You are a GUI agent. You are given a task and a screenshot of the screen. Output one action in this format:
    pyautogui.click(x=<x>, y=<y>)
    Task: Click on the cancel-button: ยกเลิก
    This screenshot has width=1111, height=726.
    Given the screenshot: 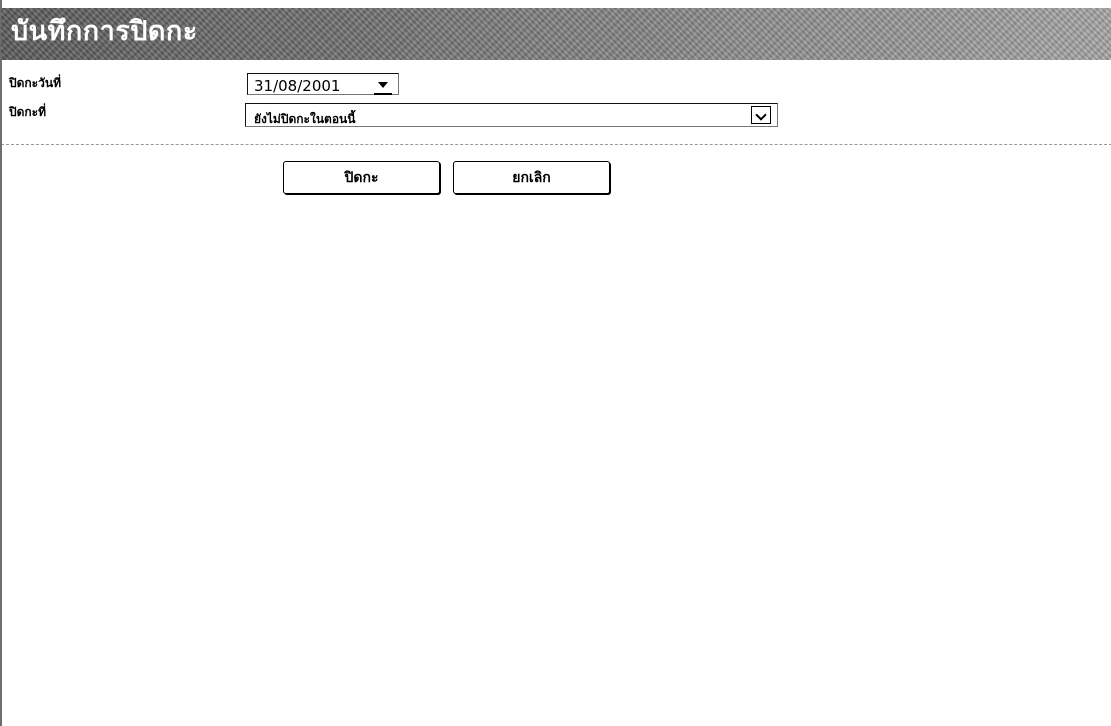 What is the action you would take?
    pyautogui.click(x=531, y=177)
    